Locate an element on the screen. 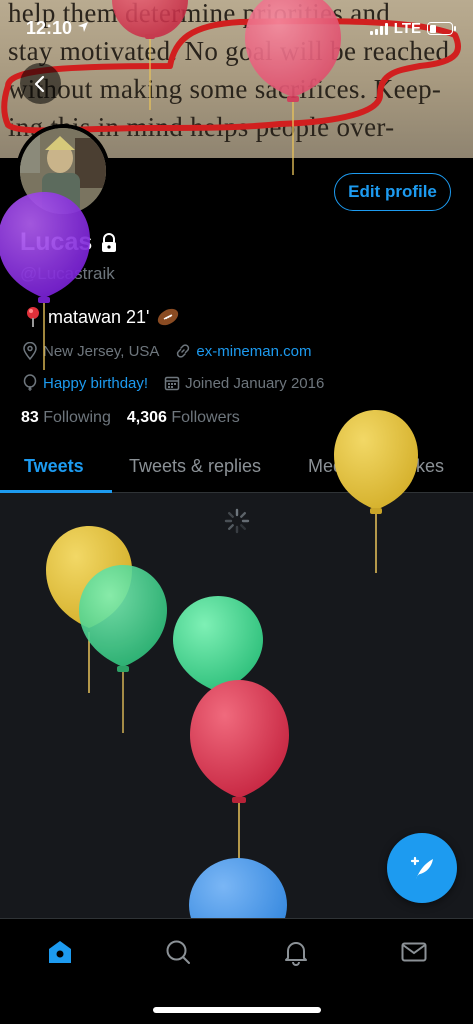 The image size is (473, 1024). birthday-item: Happy birthday! is located at coordinates (85, 383).